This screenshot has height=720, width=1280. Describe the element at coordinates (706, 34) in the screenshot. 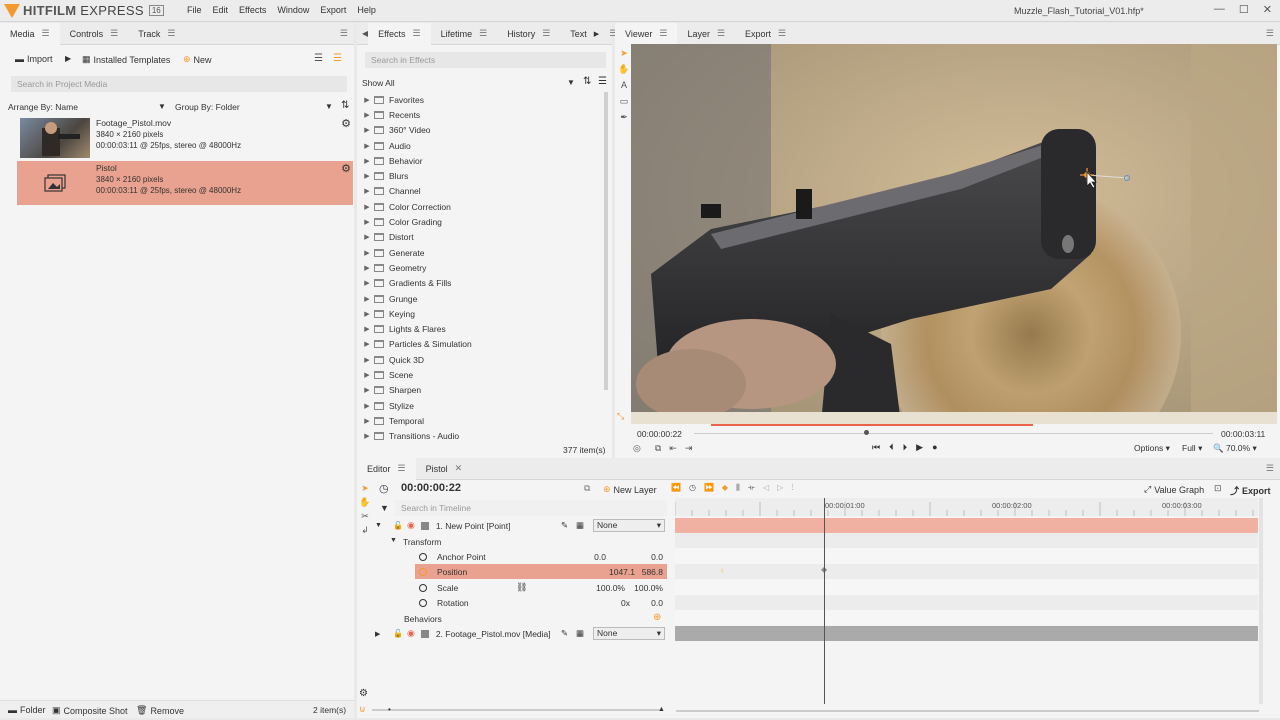

I see `tab-layer: Layer ☰` at that location.